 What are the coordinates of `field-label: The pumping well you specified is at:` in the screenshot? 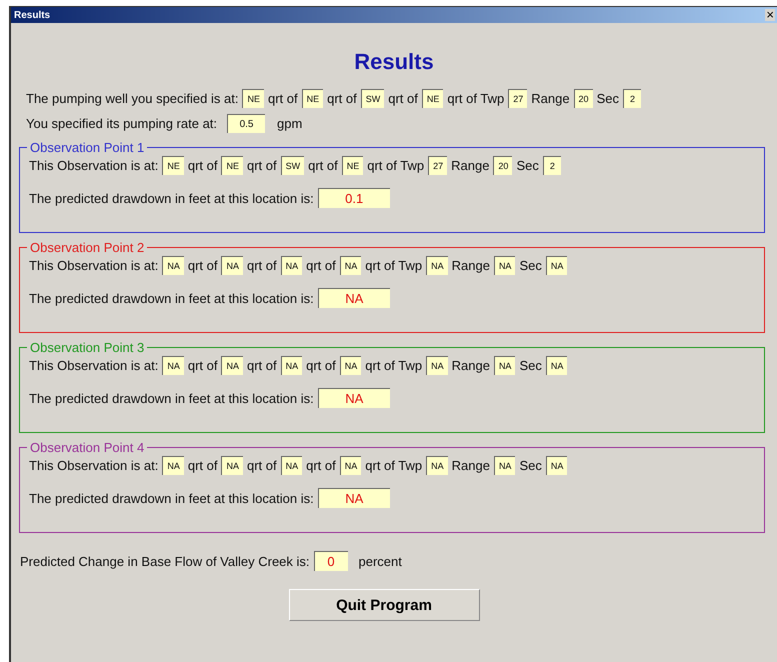 It's located at (132, 98).